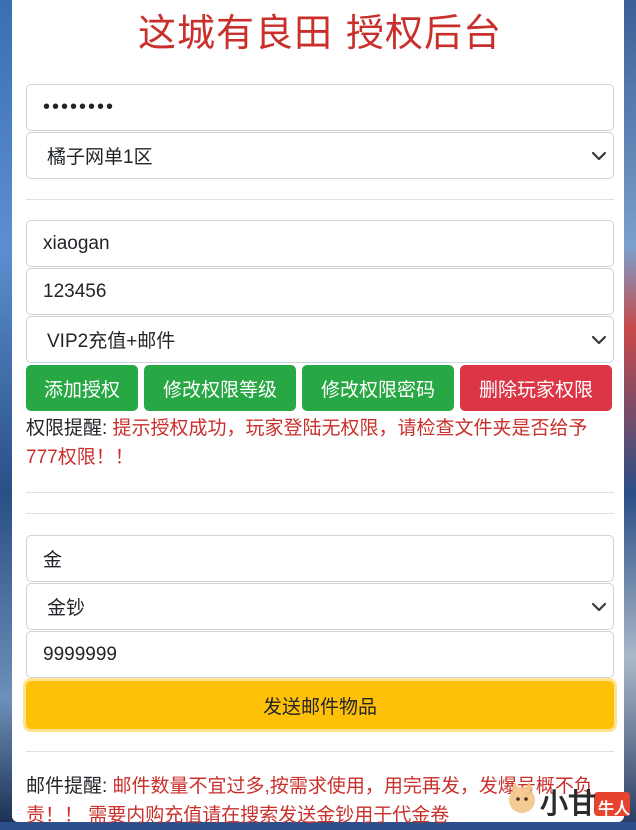  I want to click on page-title: 这城有良田 授权后台, so click(320, 33).